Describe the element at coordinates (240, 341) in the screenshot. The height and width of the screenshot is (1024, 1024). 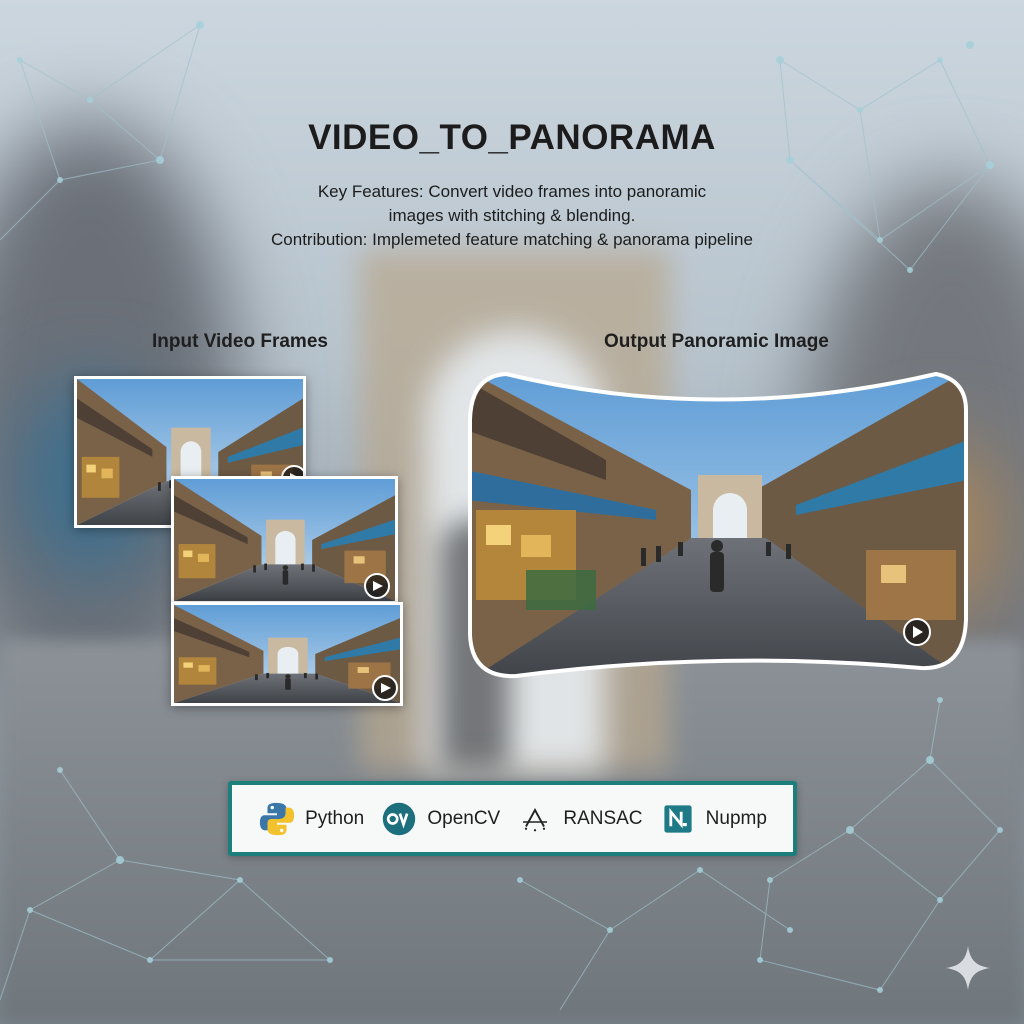
I see `input-frames-label: Input Video Frames` at that location.